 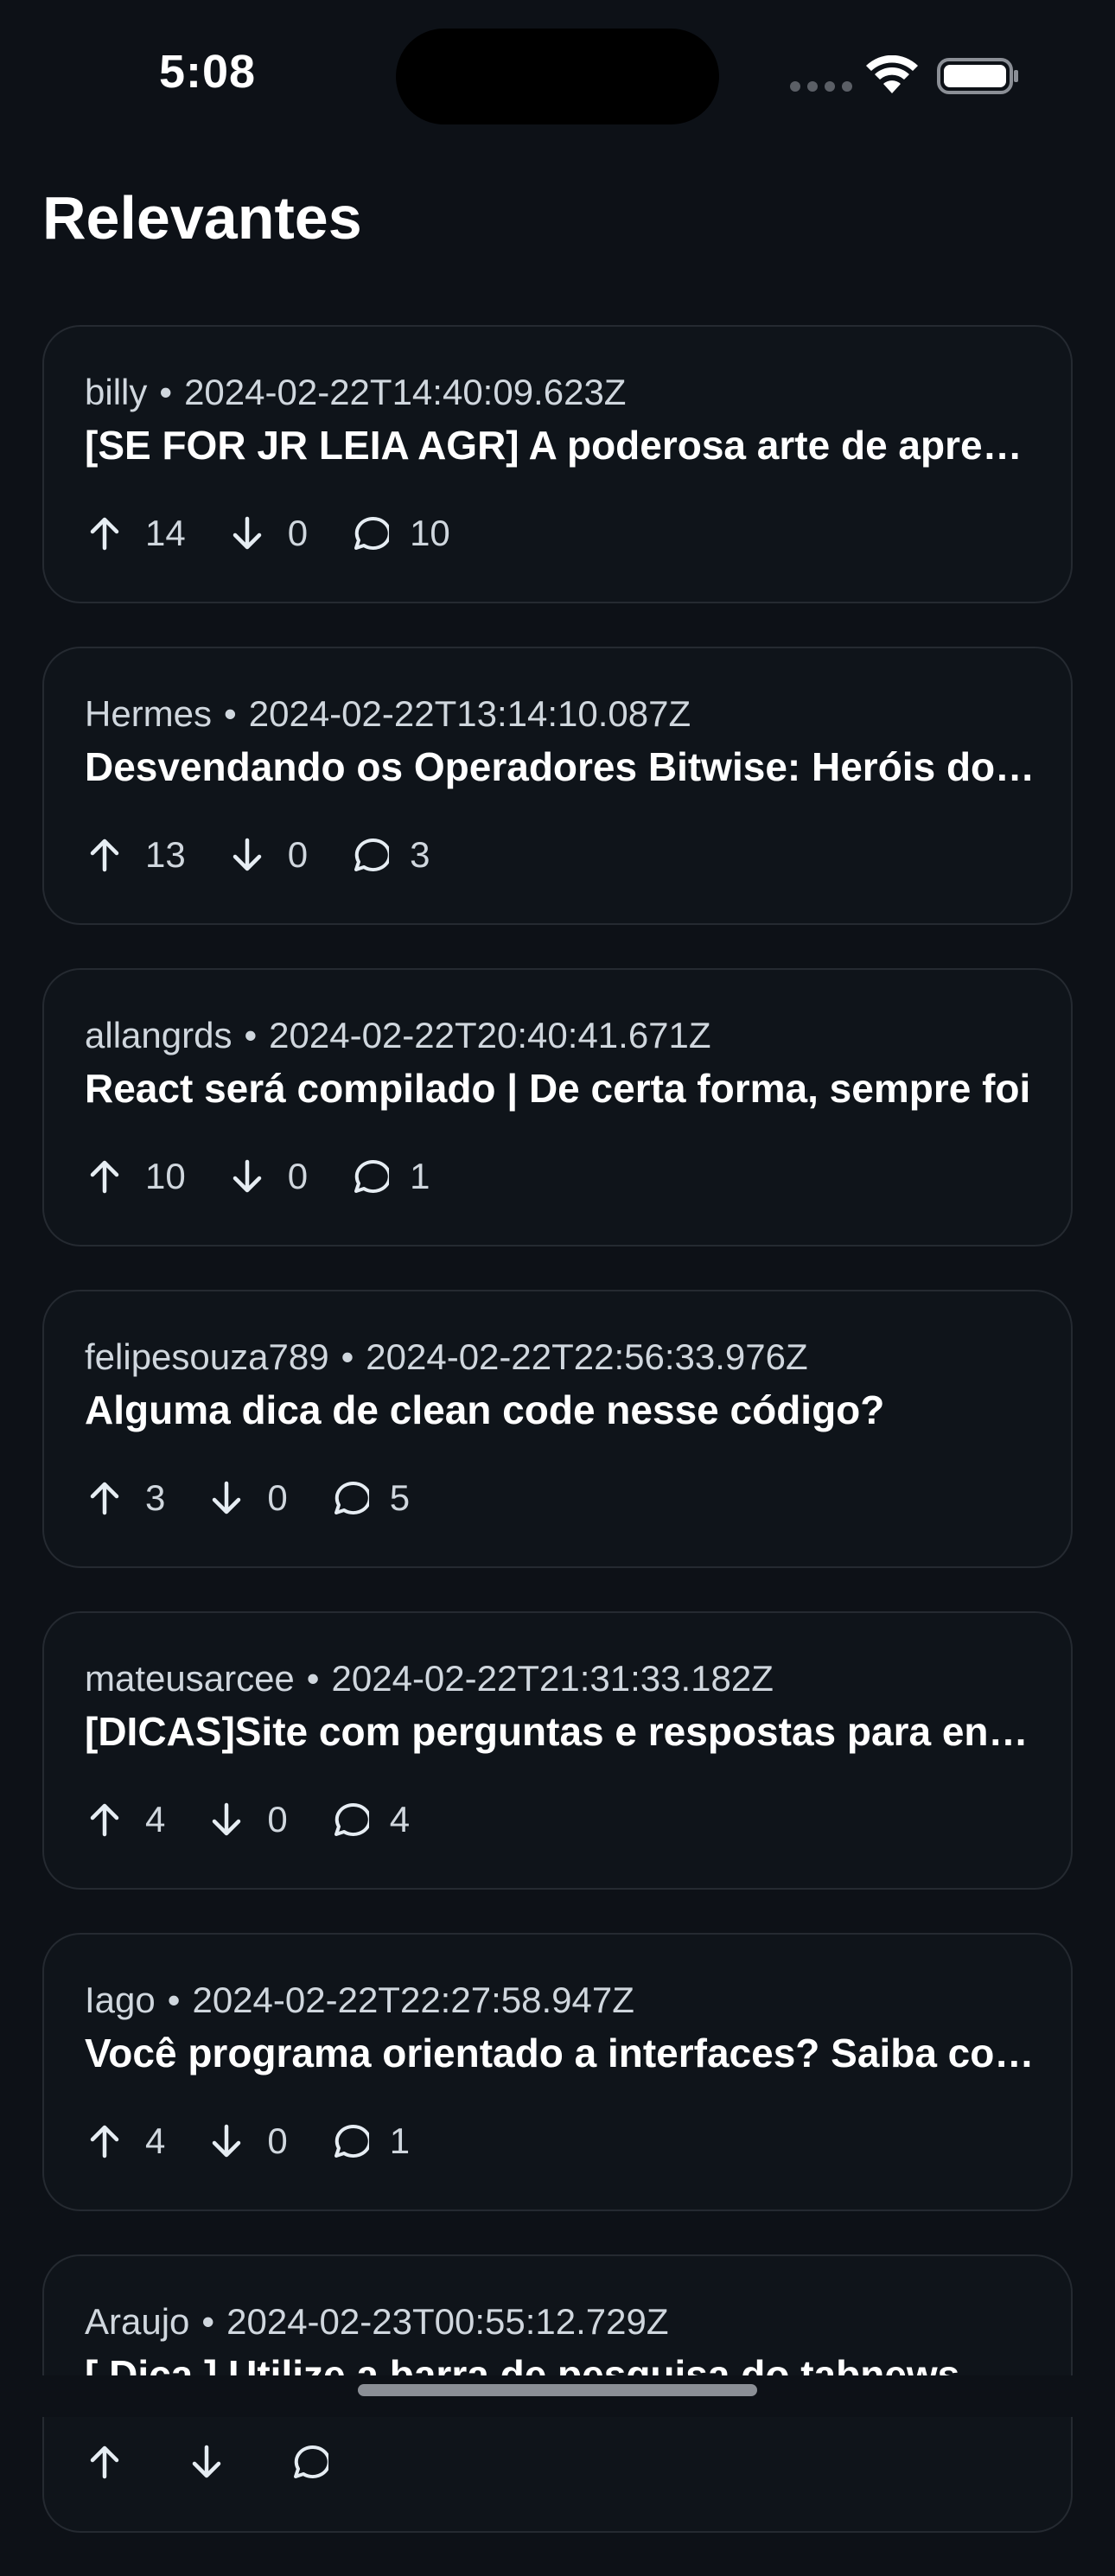 I want to click on home-indicator, so click(x=557, y=2390).